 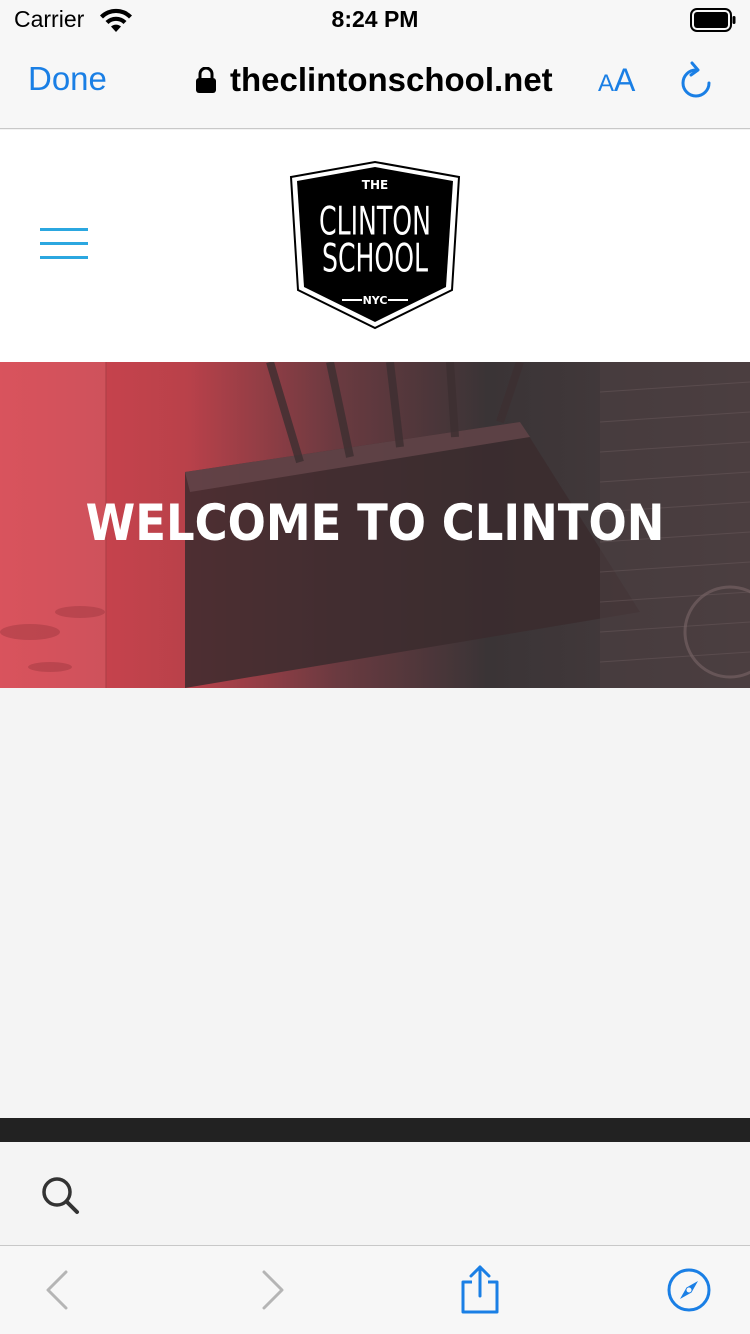 I want to click on status-time: 8:24 PM, so click(x=375, y=19).